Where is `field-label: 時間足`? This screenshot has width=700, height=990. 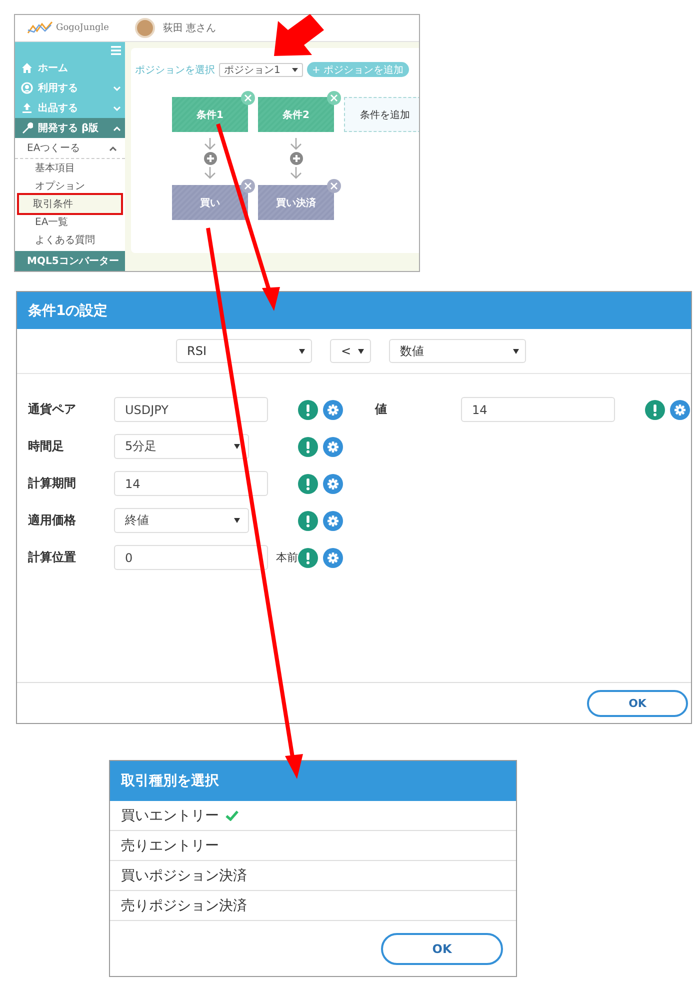 field-label: 時間足 is located at coordinates (46, 446).